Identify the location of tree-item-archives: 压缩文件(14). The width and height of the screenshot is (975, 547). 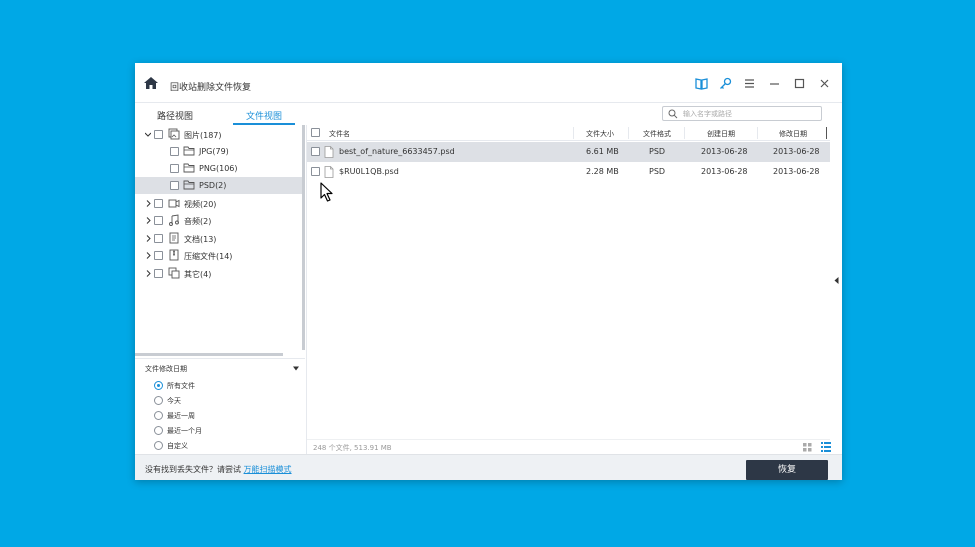
(219, 255).